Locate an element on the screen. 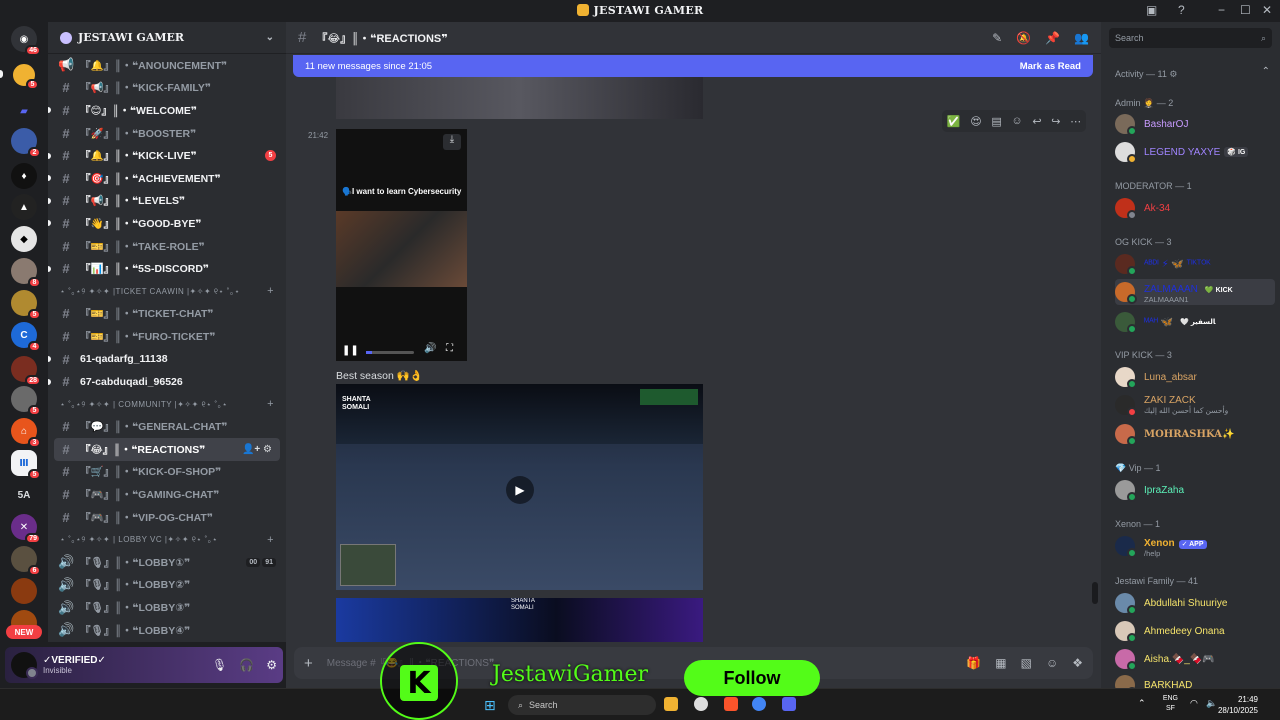  folder-icon: ▰ is located at coordinates (24, 111).